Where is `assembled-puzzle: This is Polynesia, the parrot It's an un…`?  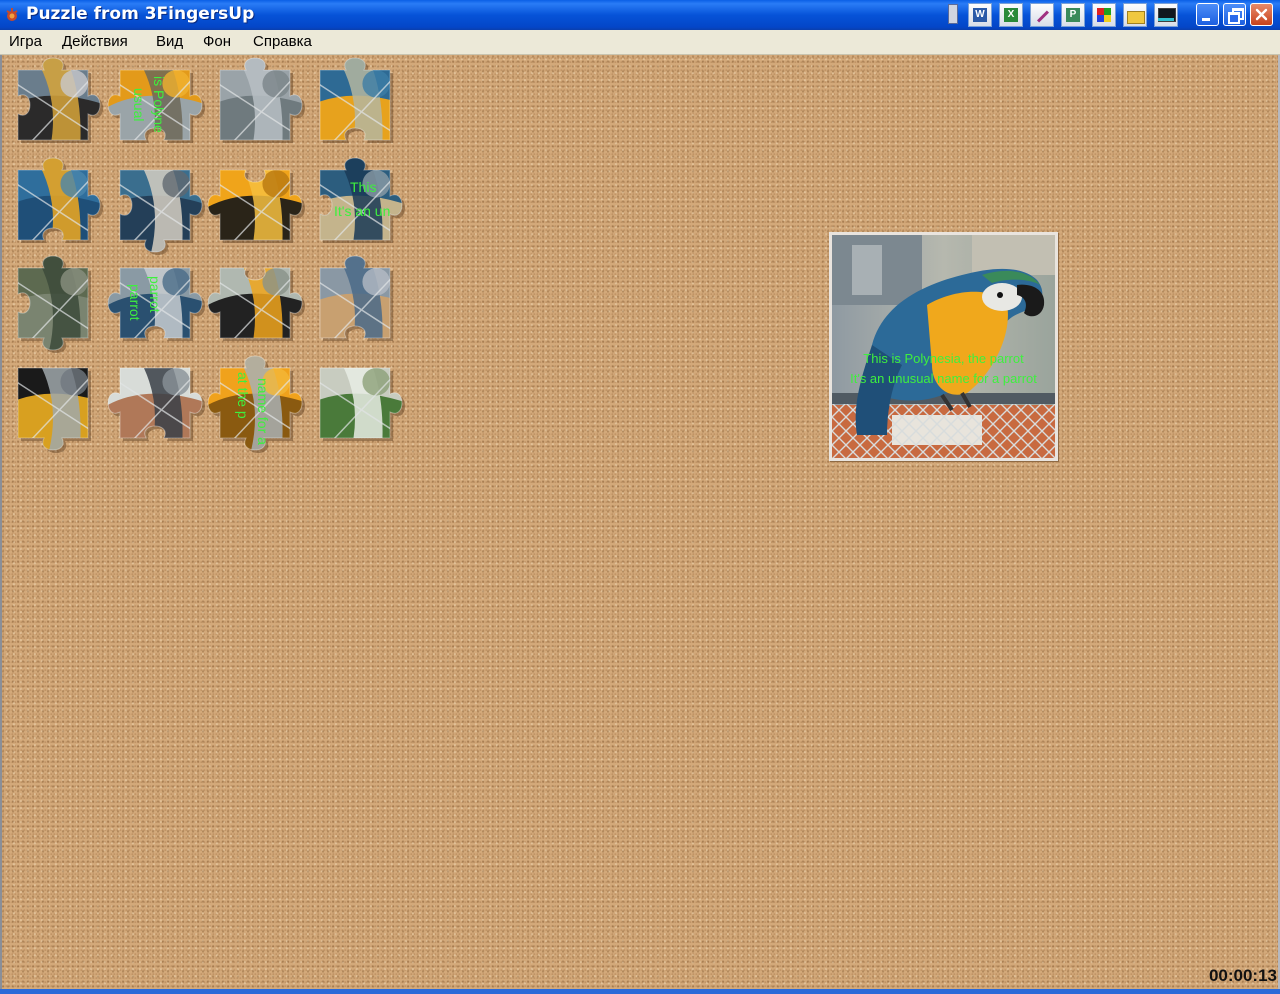
assembled-puzzle: This is Polynesia, the parrot It's an un… is located at coordinates (943, 346).